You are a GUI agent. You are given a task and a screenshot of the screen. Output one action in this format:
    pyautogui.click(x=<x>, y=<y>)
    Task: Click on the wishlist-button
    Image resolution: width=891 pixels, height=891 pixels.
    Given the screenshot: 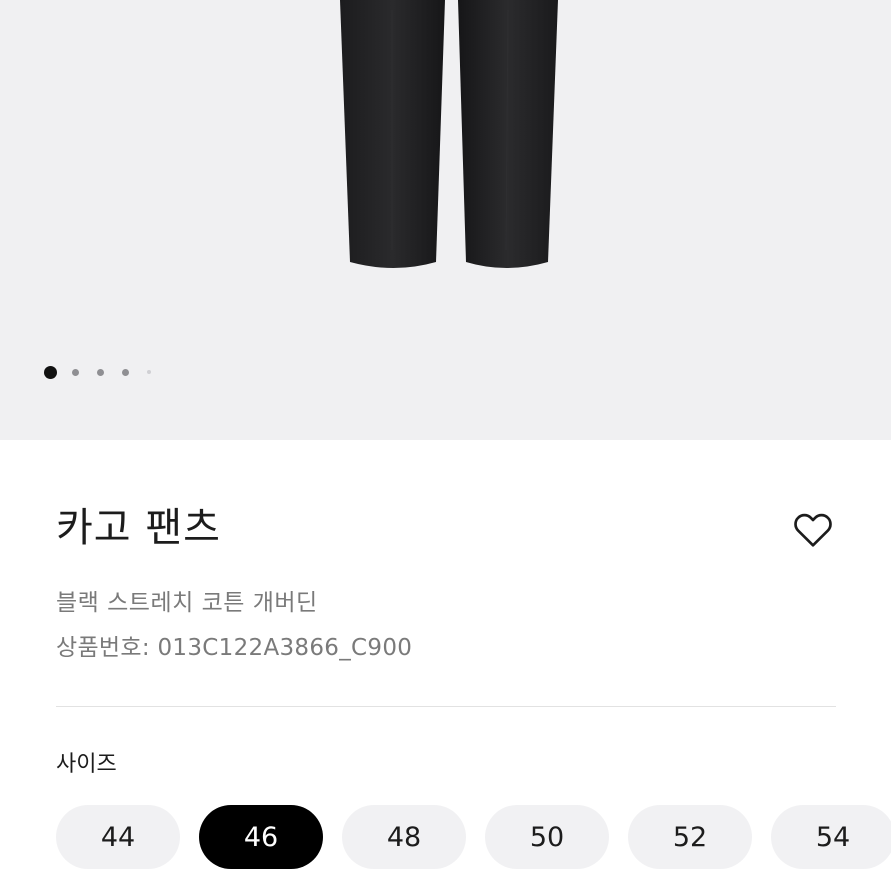 What is the action you would take?
    pyautogui.click(x=813, y=529)
    